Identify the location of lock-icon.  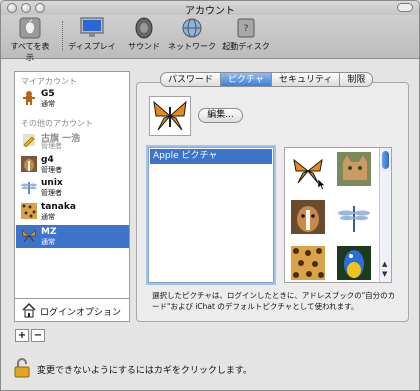
(22, 368).